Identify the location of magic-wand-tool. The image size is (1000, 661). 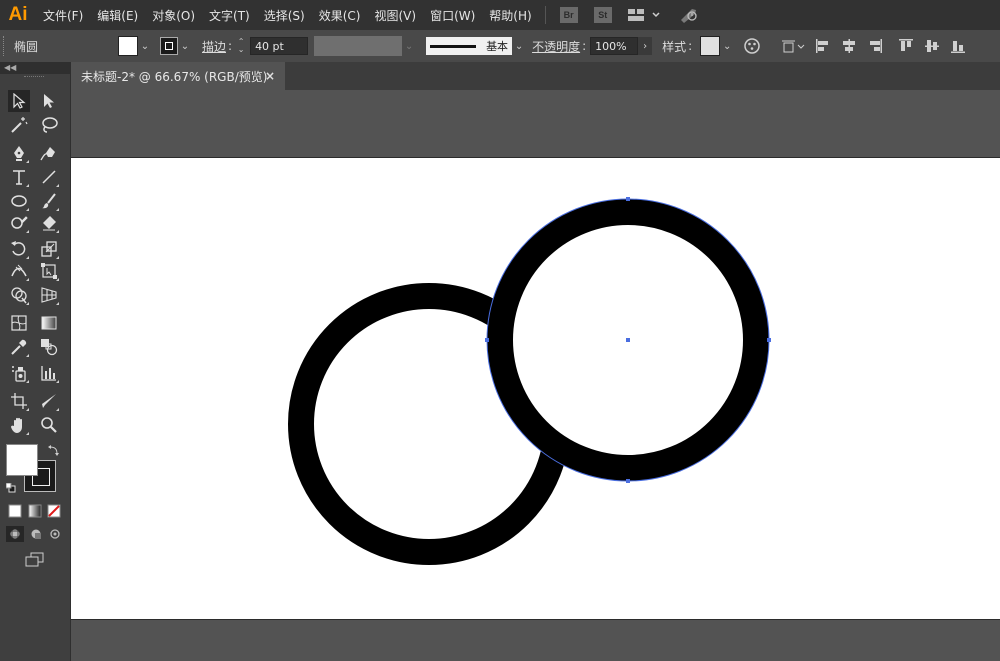
(19, 125).